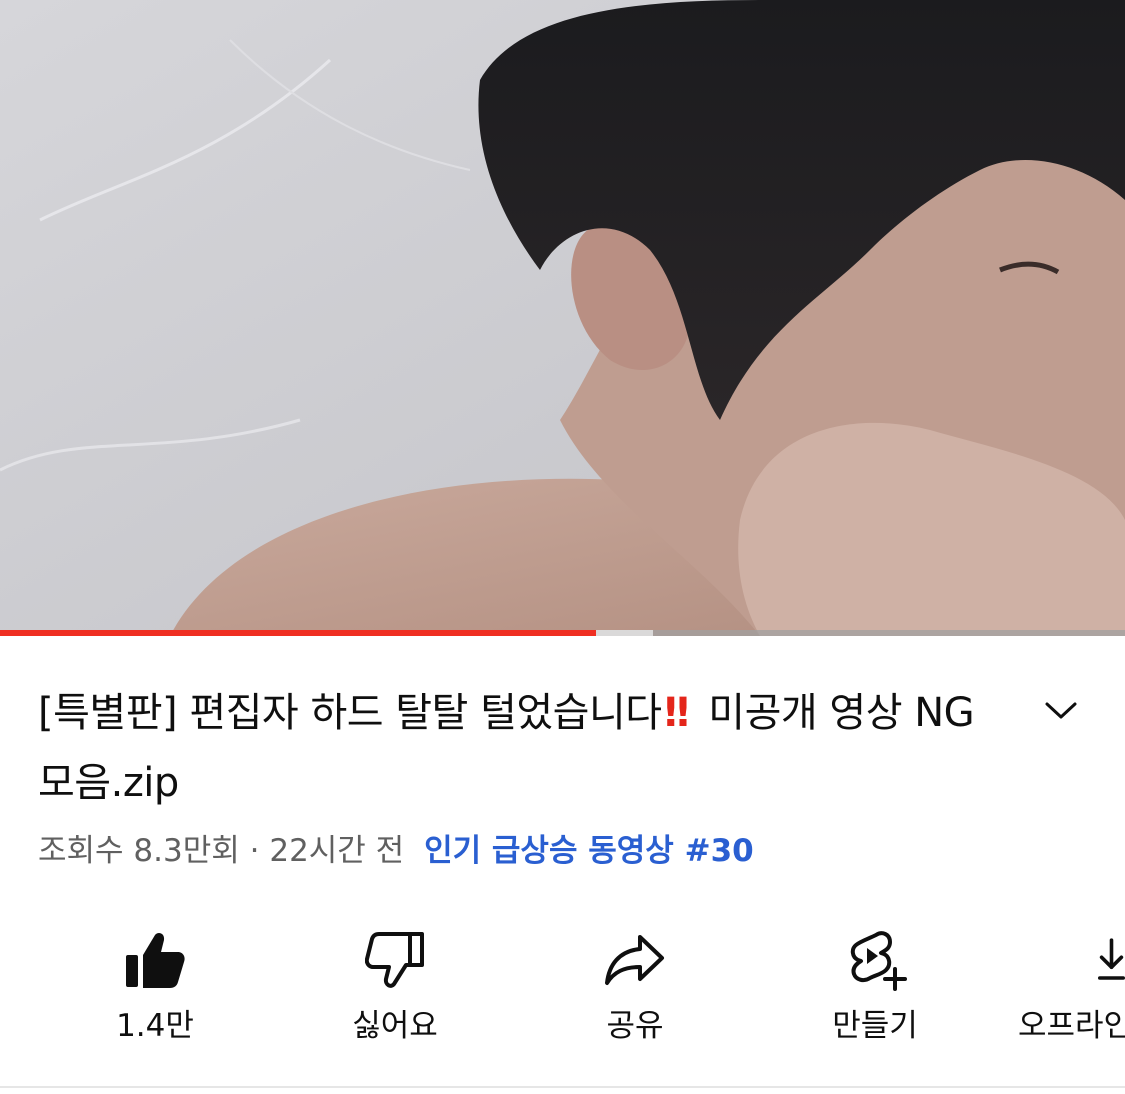 The height and width of the screenshot is (1094, 1125). What do you see at coordinates (337, 851) in the screenshot?
I see `upload-time: 22시간 전` at bounding box center [337, 851].